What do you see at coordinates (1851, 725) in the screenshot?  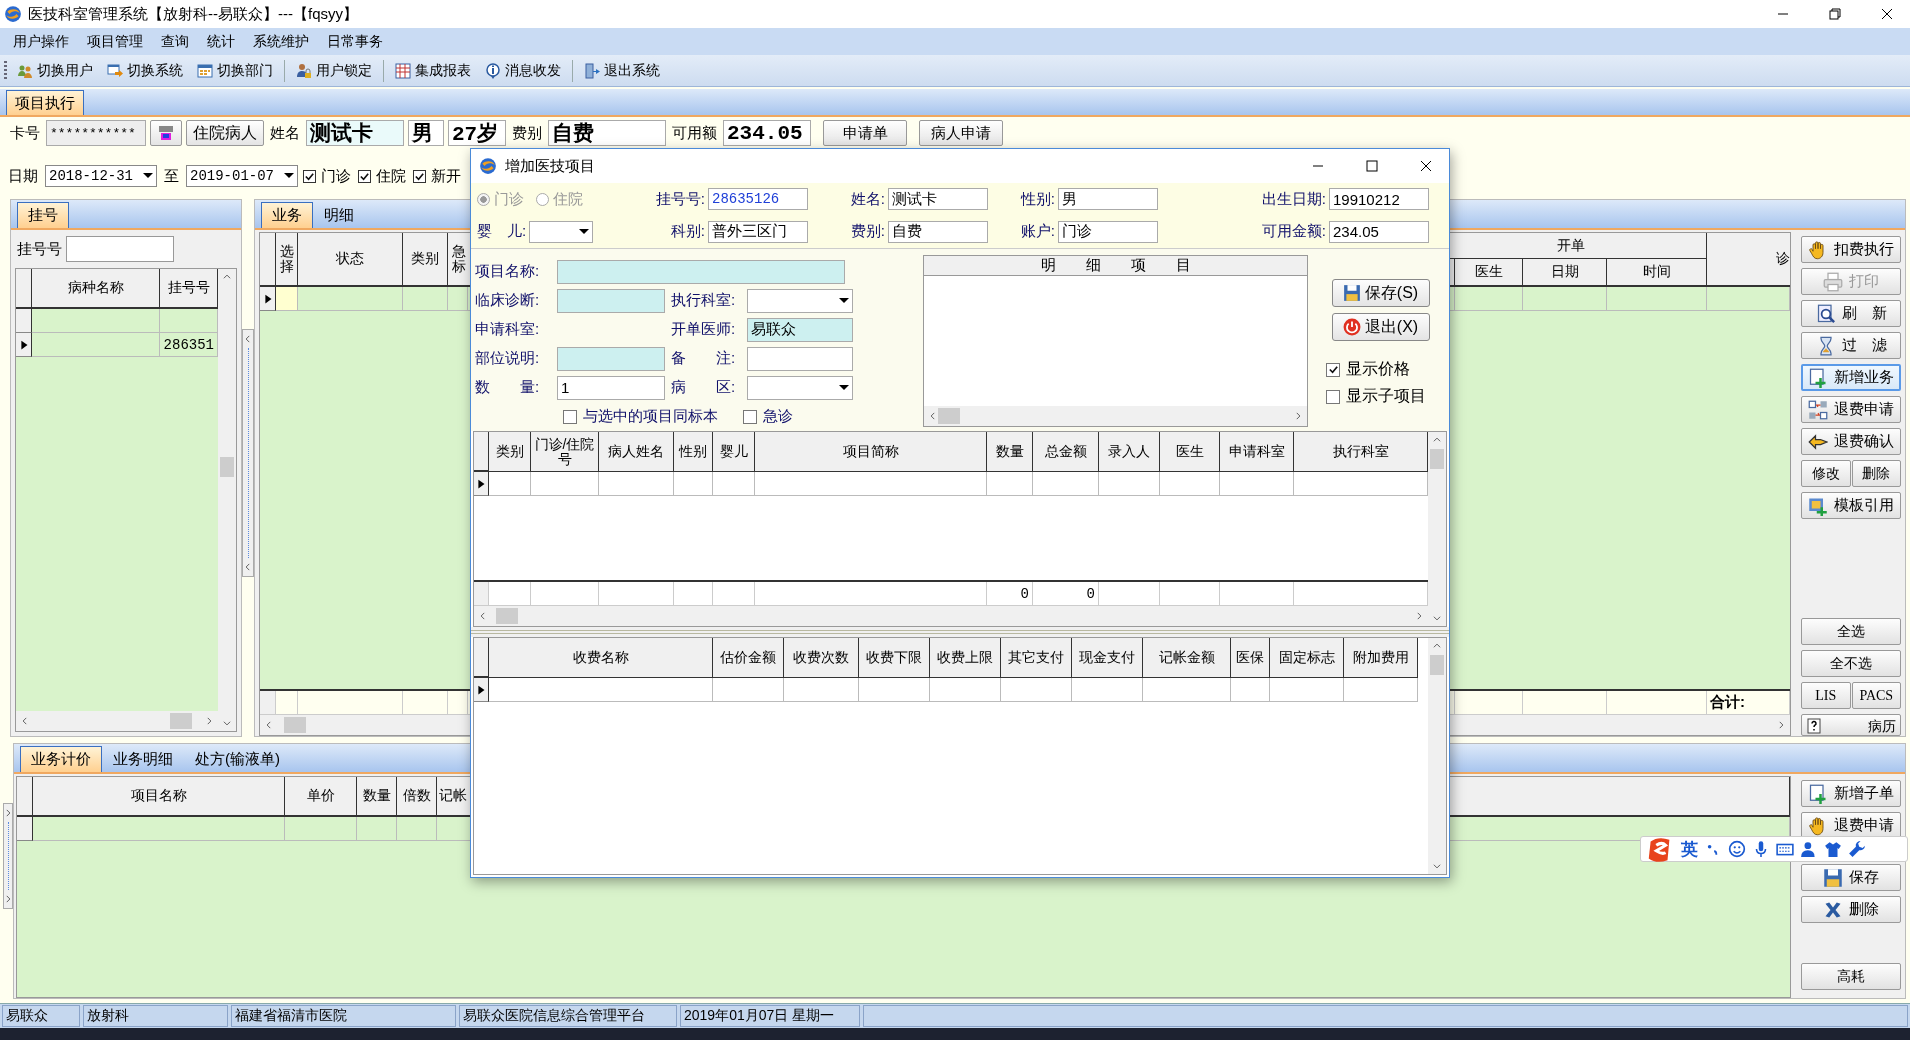 I see `button: 病历` at bounding box center [1851, 725].